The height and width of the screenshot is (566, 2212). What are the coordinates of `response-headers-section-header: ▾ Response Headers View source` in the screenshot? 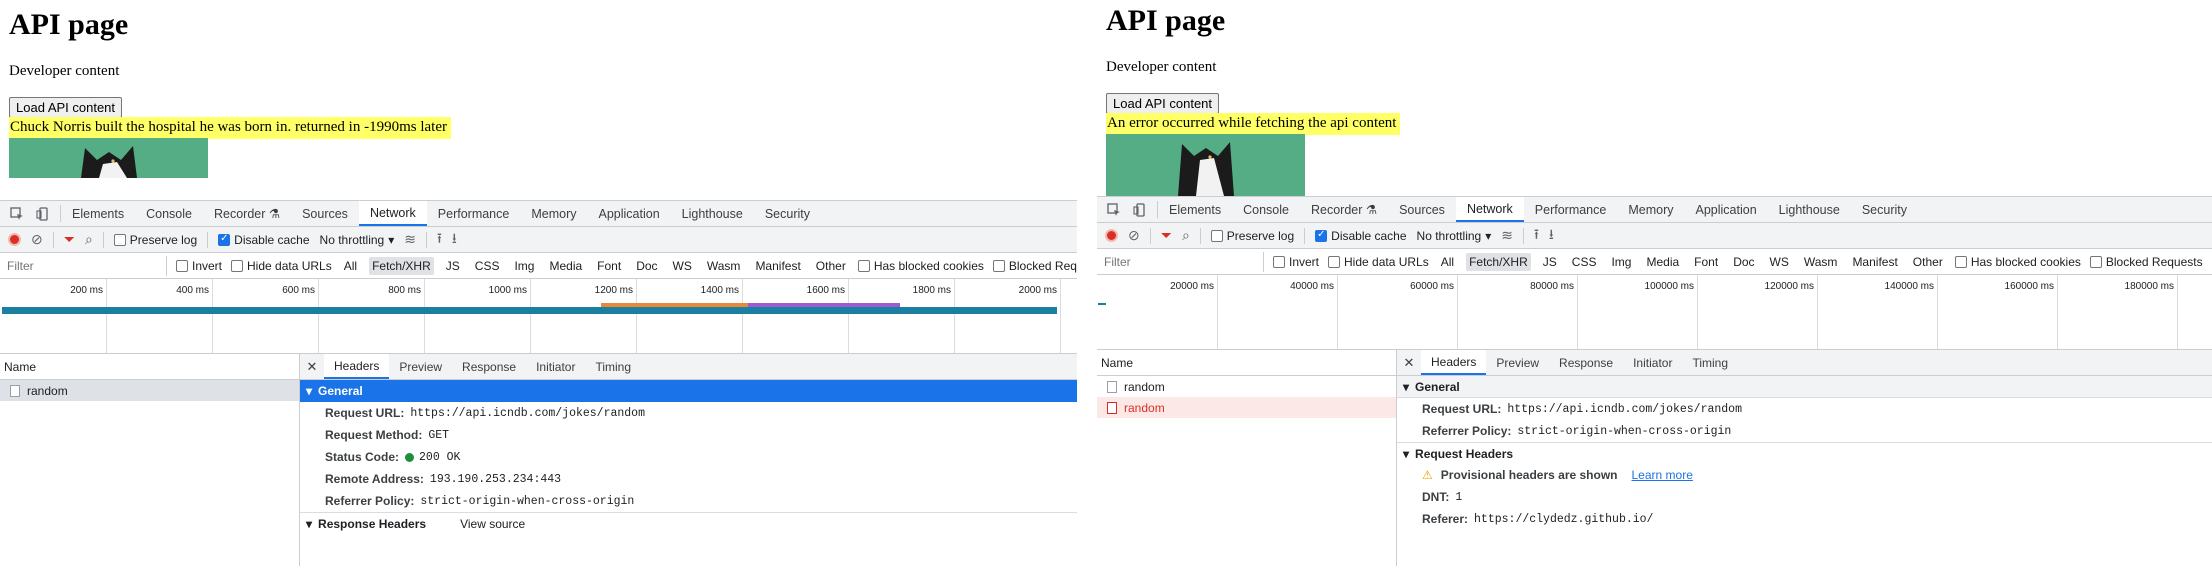 It's located at (688, 523).